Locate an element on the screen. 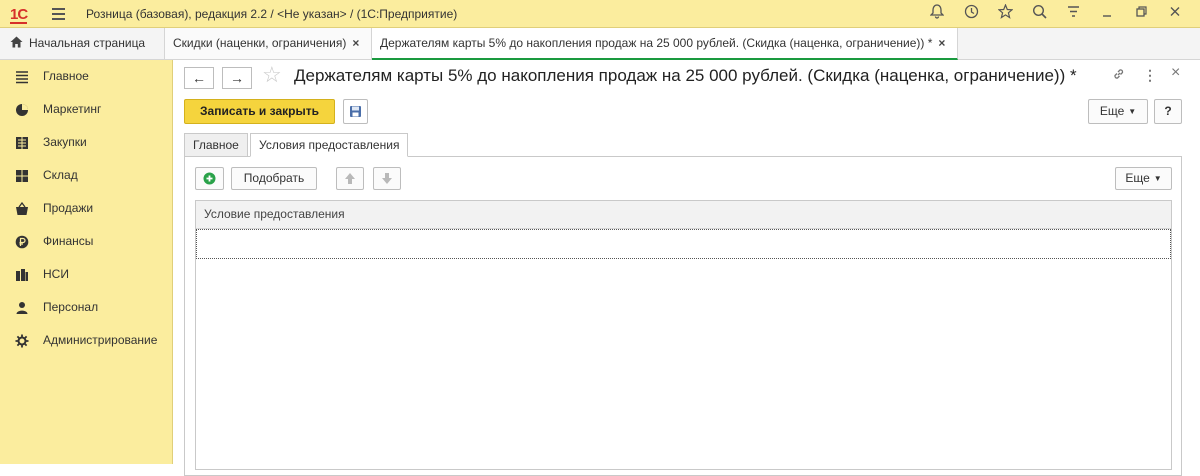 The width and height of the screenshot is (1200, 476). minimize-icon is located at coordinates (1107, 14).